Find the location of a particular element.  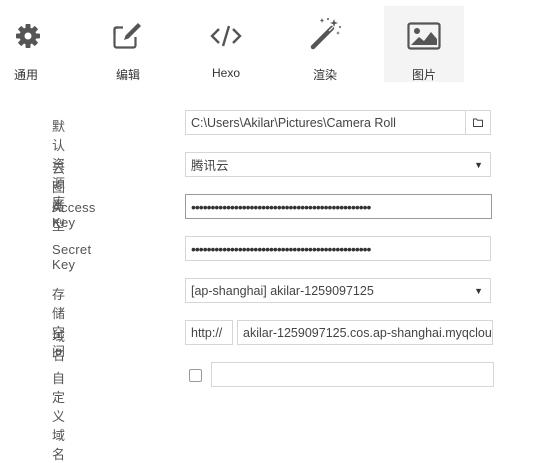

library-path-value: C:\Users\Akilar\Pictures\Camera Roll is located at coordinates (293, 122).